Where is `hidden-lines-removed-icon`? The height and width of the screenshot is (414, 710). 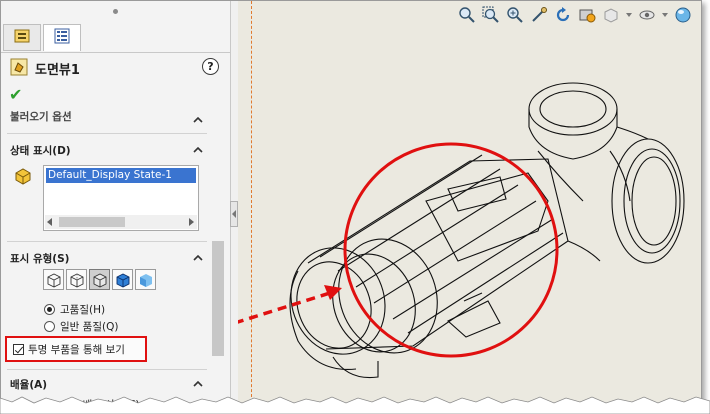
hidden-lines-removed-icon is located at coordinates (100, 280).